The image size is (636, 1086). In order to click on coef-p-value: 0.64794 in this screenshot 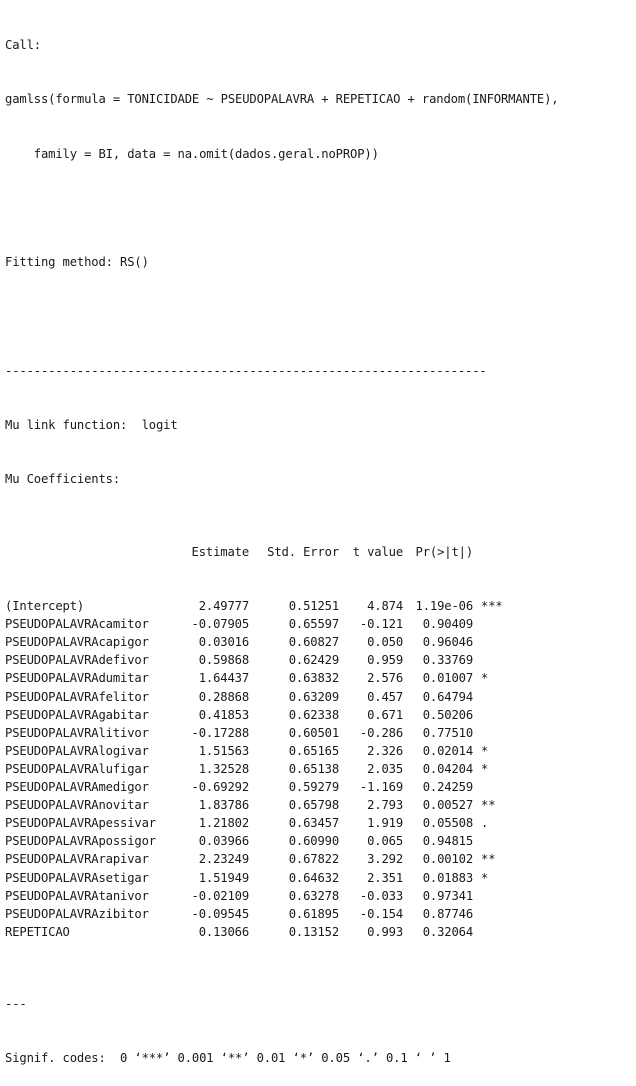, I will do `click(447, 696)`.